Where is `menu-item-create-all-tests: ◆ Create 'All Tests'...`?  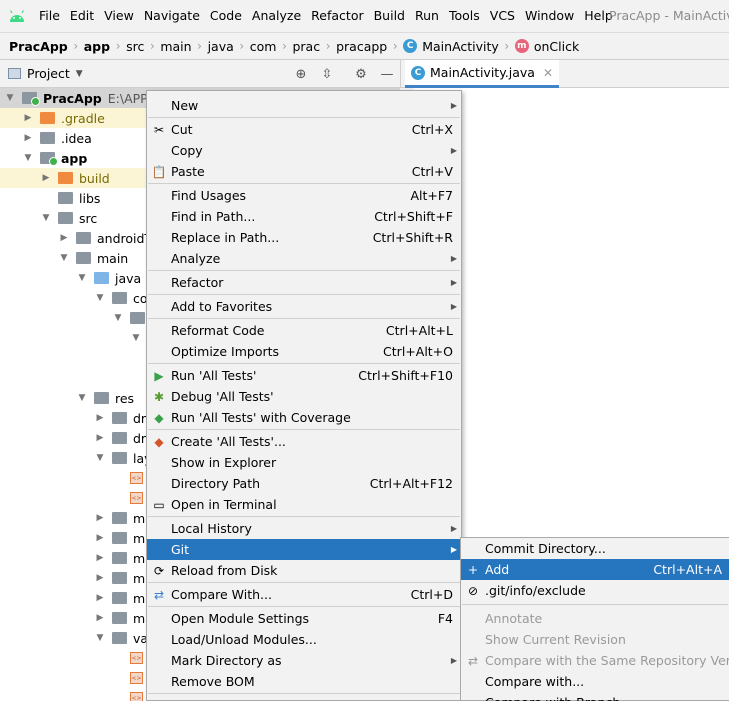 menu-item-create-all-tests: ◆ Create 'All Tests'... is located at coordinates (304, 441).